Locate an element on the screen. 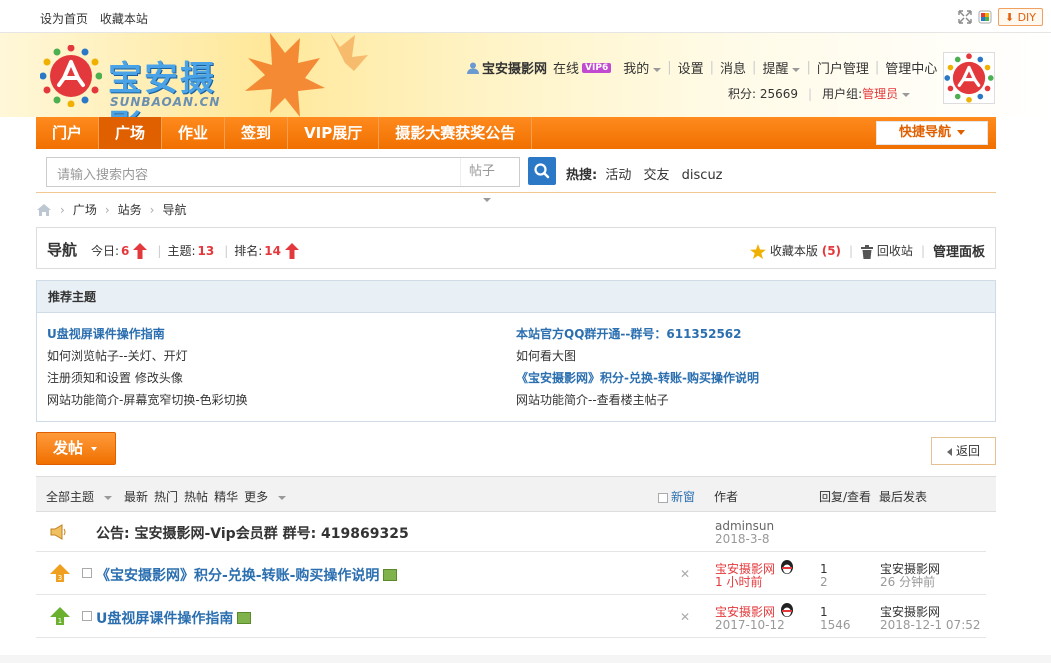 Image resolution: width=1051 pixels, height=663 pixels. avatar is located at coordinates (969, 78).